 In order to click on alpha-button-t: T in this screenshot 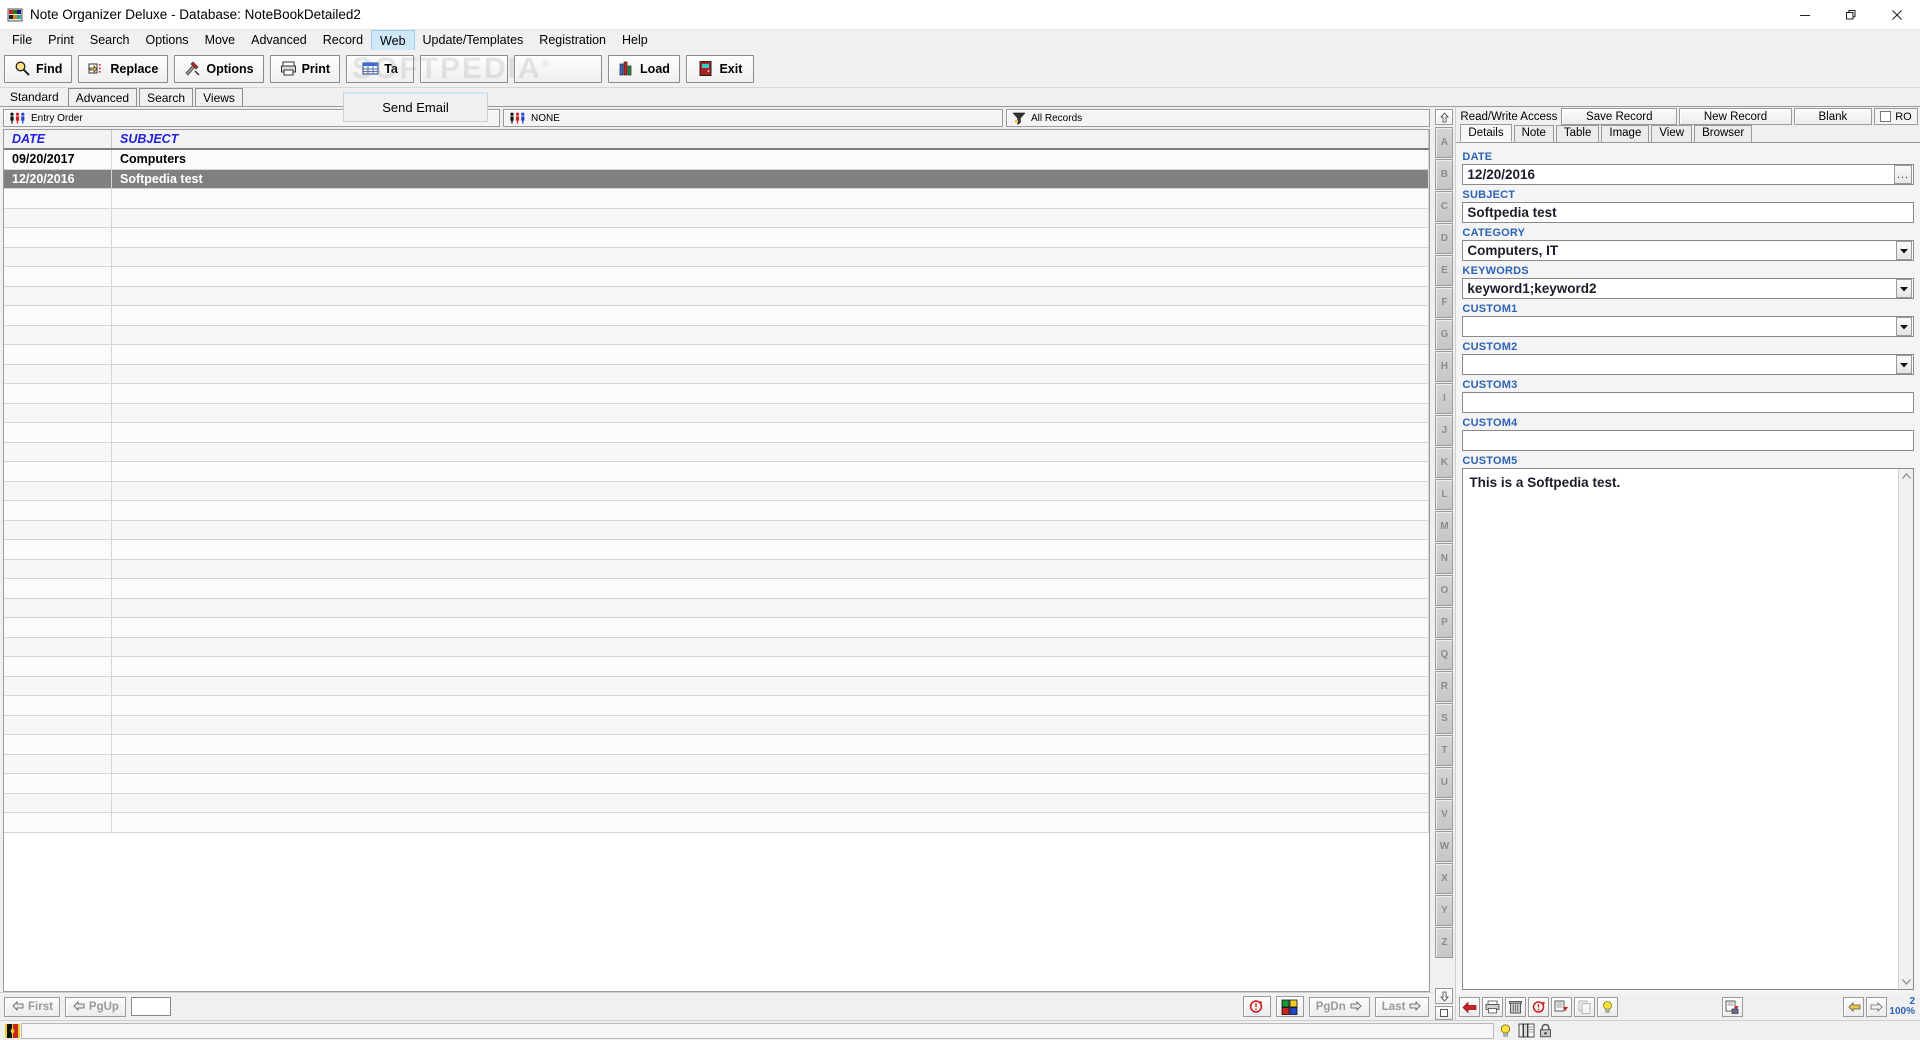, I will do `click(1444, 750)`.